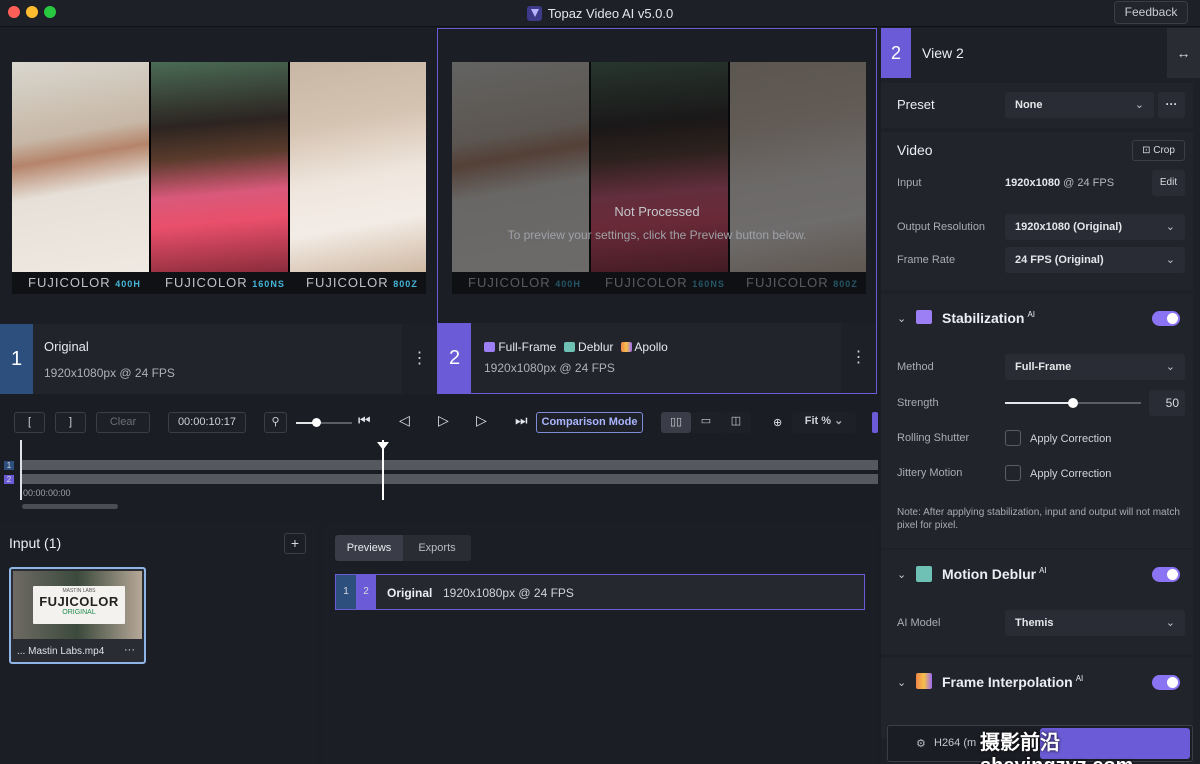  Describe the element at coordinates (824, 422) in the screenshot. I see `zoom-select: Fit % ⌄` at that location.